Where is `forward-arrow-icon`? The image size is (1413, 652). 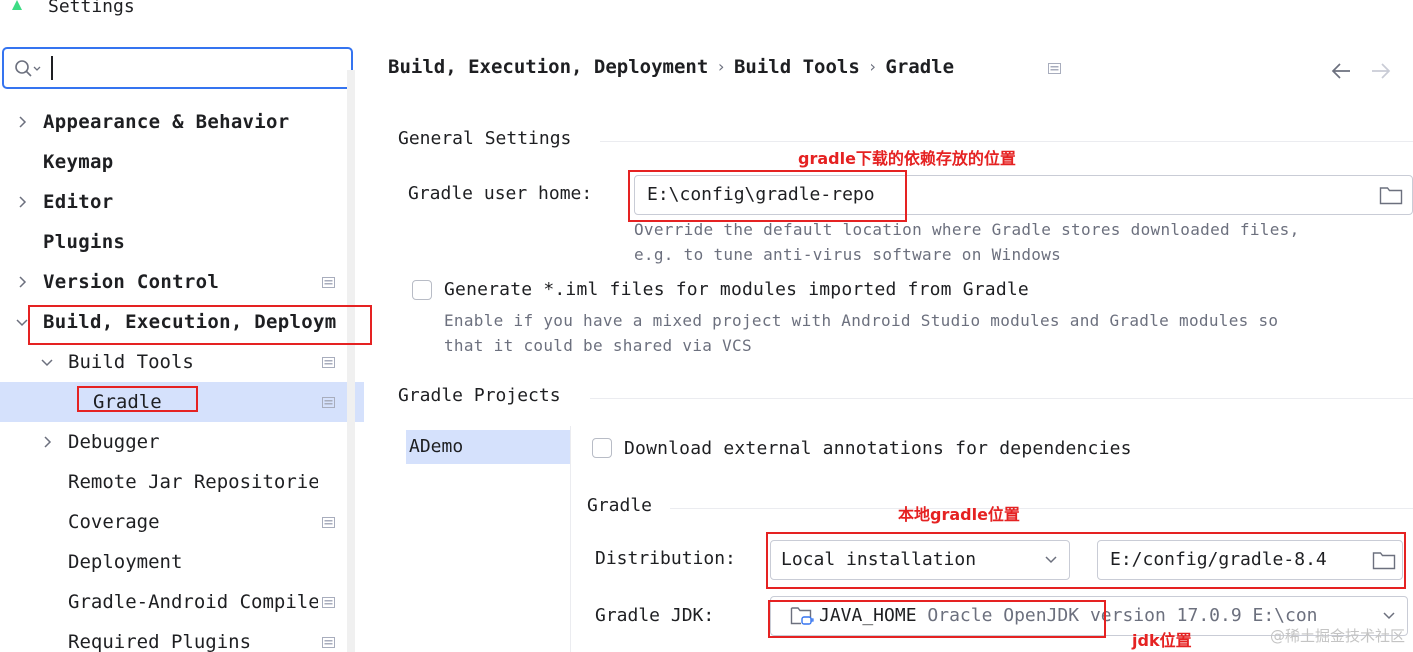 forward-arrow-icon is located at coordinates (1381, 71).